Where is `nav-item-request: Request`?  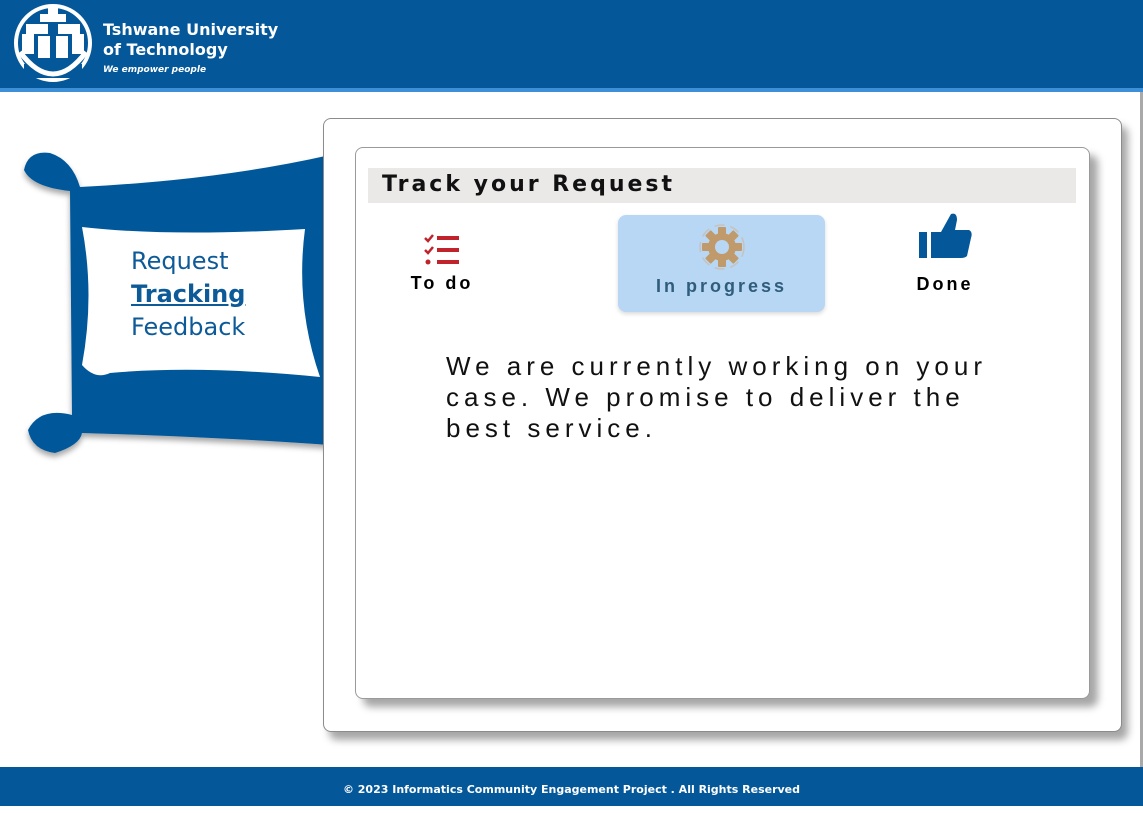
nav-item-request: Request is located at coordinates (188, 261).